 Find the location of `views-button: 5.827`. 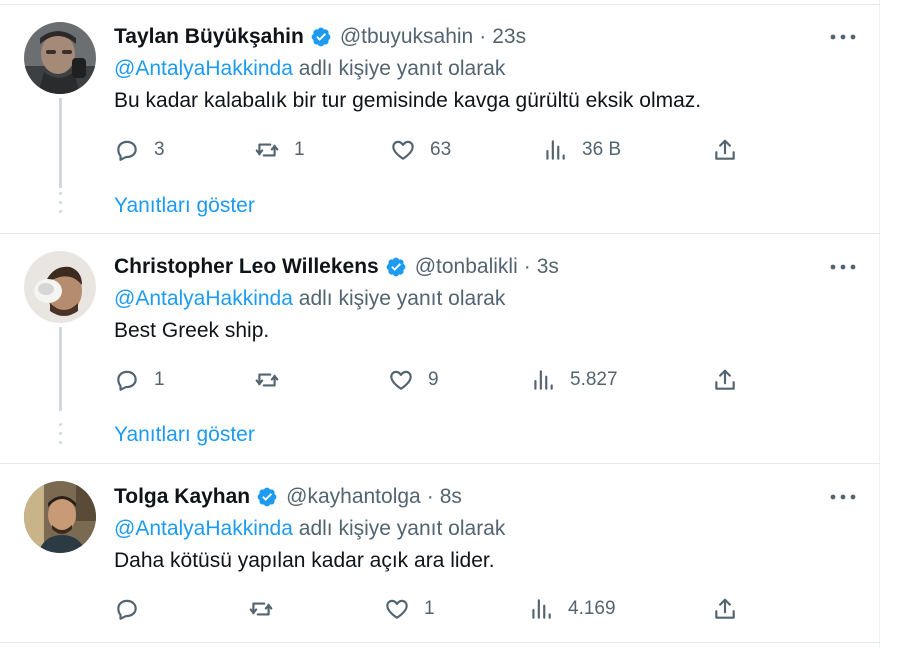

views-button: 5.827 is located at coordinates (574, 380).